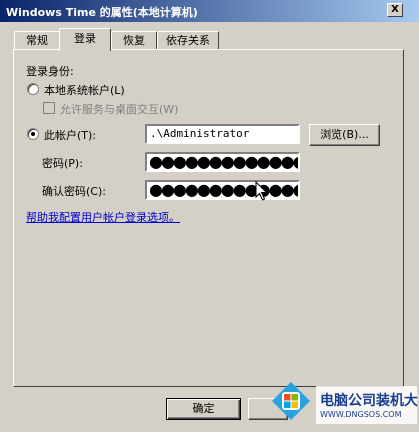 The width and height of the screenshot is (419, 432). What do you see at coordinates (119, 109) in the screenshot?
I see `allow-desktop-label: 允许服务与桌面交互(W)` at bounding box center [119, 109].